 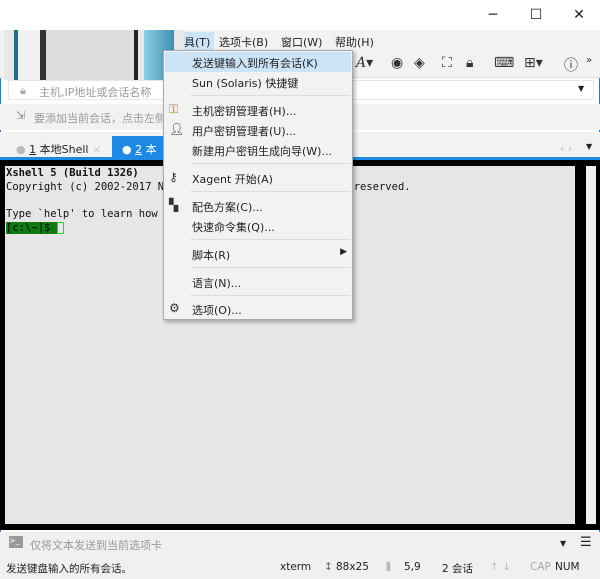 What do you see at coordinates (504, 63) in the screenshot?
I see `keyboard-icon: ⌨` at bounding box center [504, 63].